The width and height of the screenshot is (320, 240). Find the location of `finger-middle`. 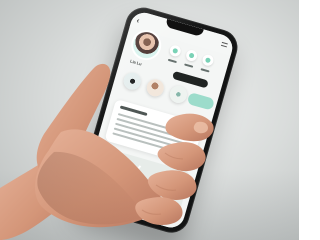

finger-middle is located at coordinates (181, 157).